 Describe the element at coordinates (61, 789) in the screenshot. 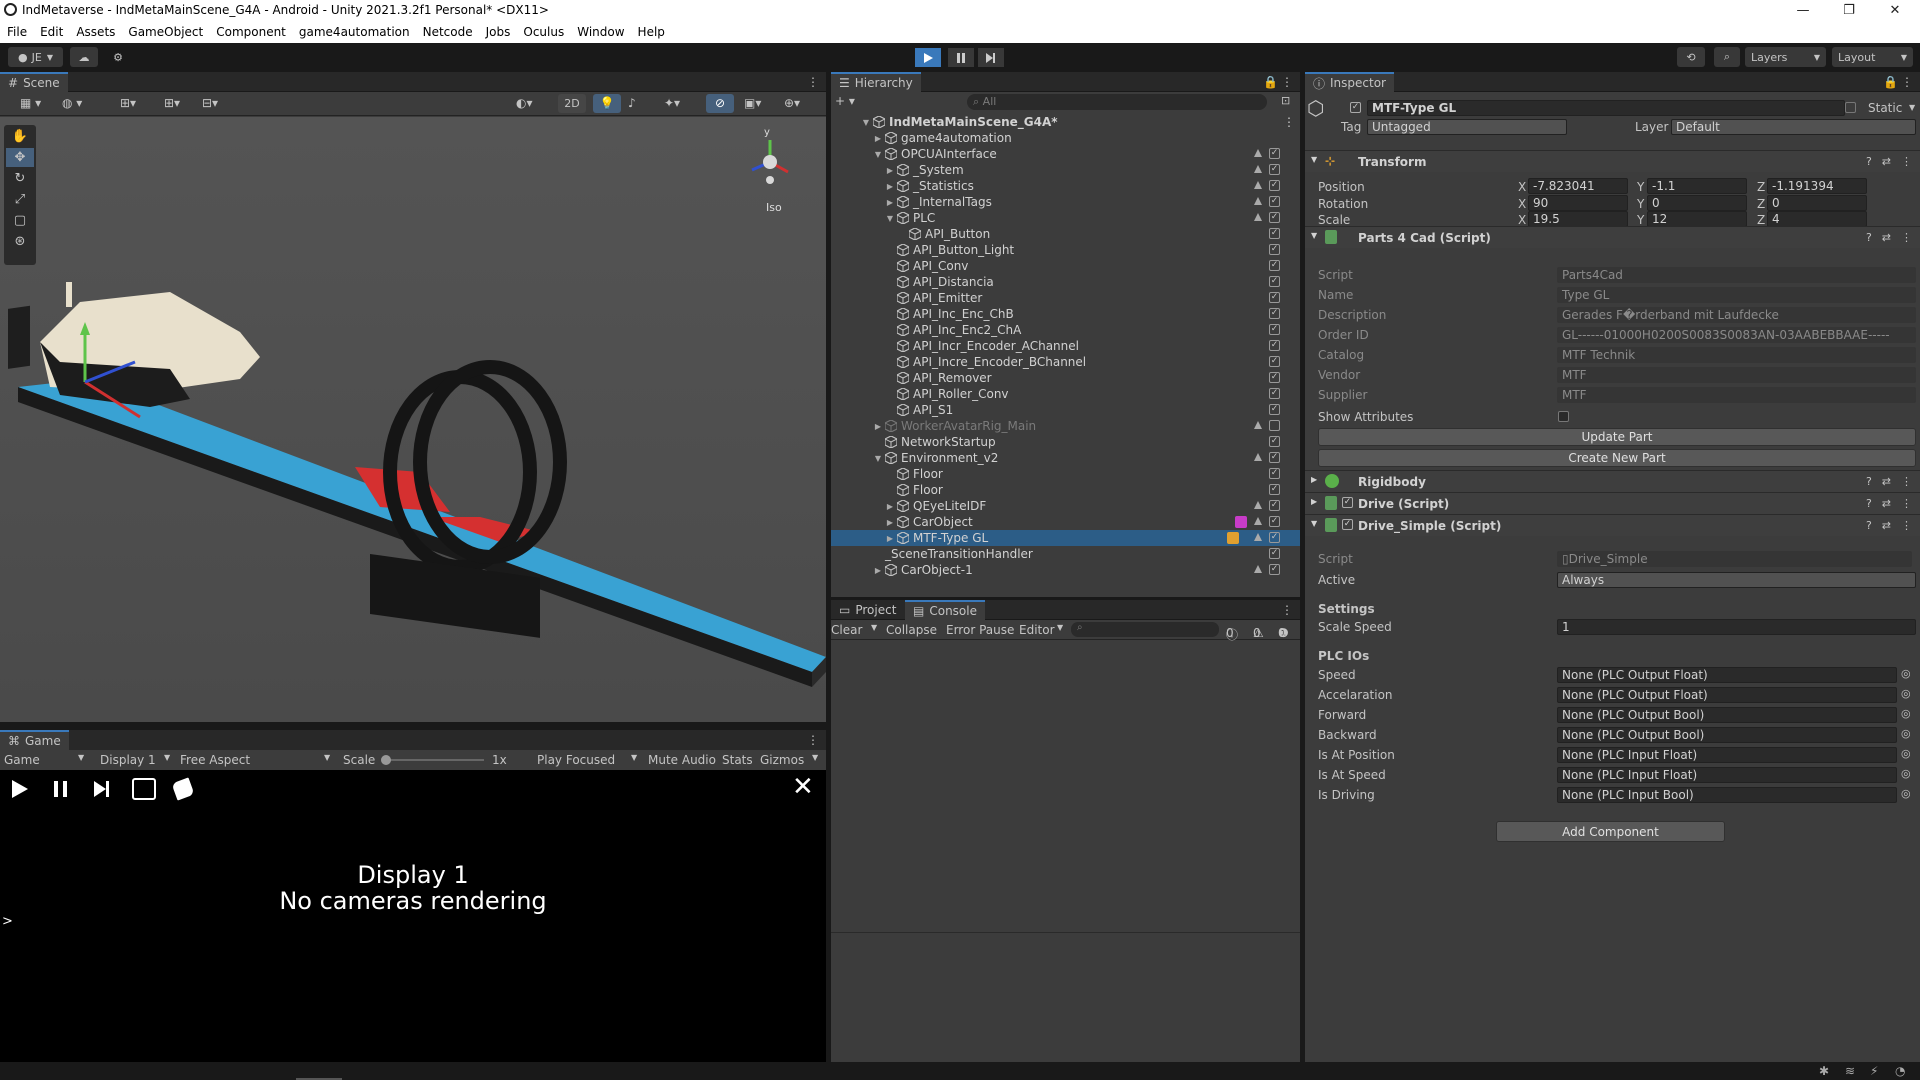

I see `game-pause-icon` at that location.